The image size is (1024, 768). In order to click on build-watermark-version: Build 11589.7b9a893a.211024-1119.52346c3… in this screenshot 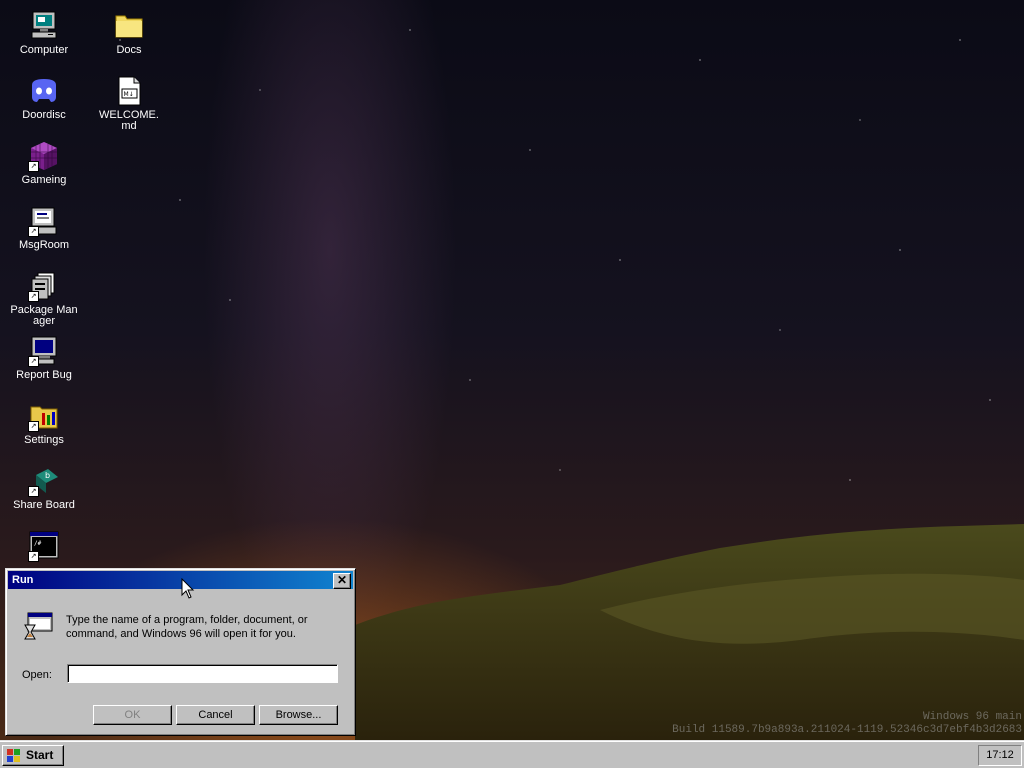, I will do `click(847, 730)`.